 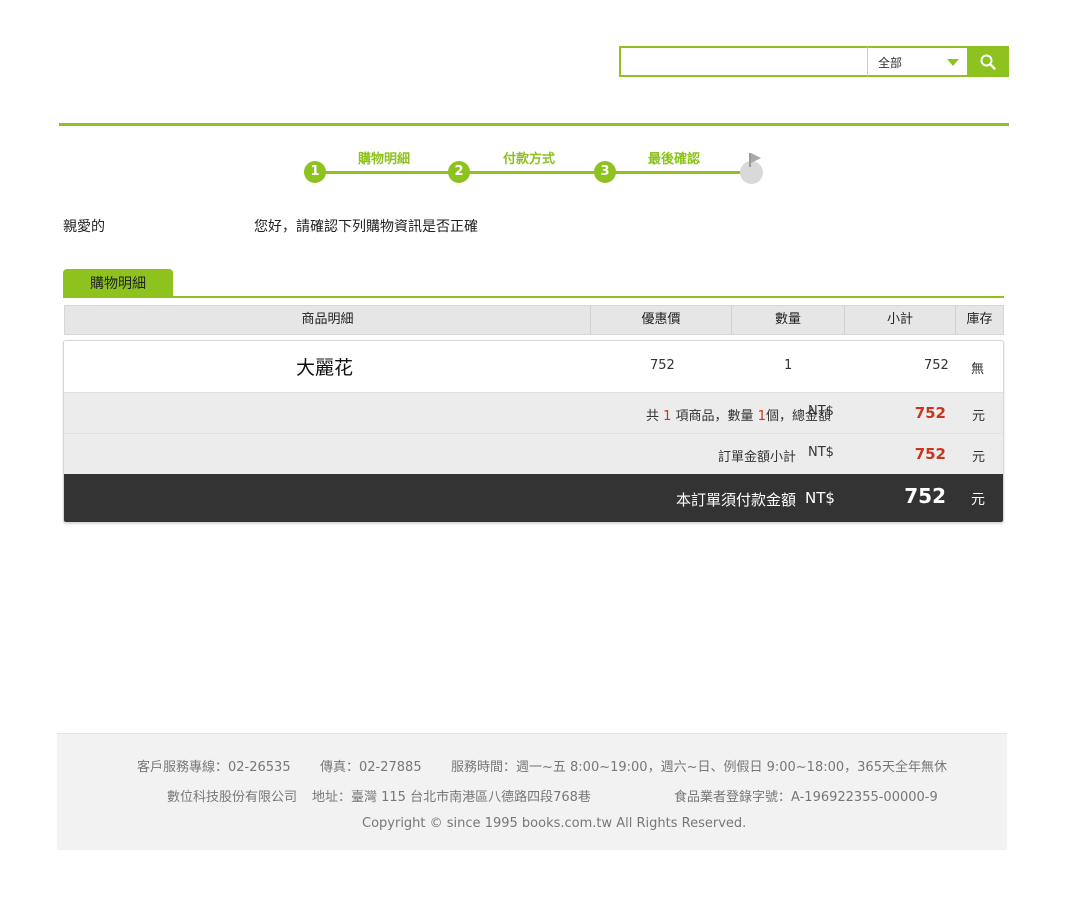 What do you see at coordinates (925, 496) in the screenshot?
I see `payment-total: 752` at bounding box center [925, 496].